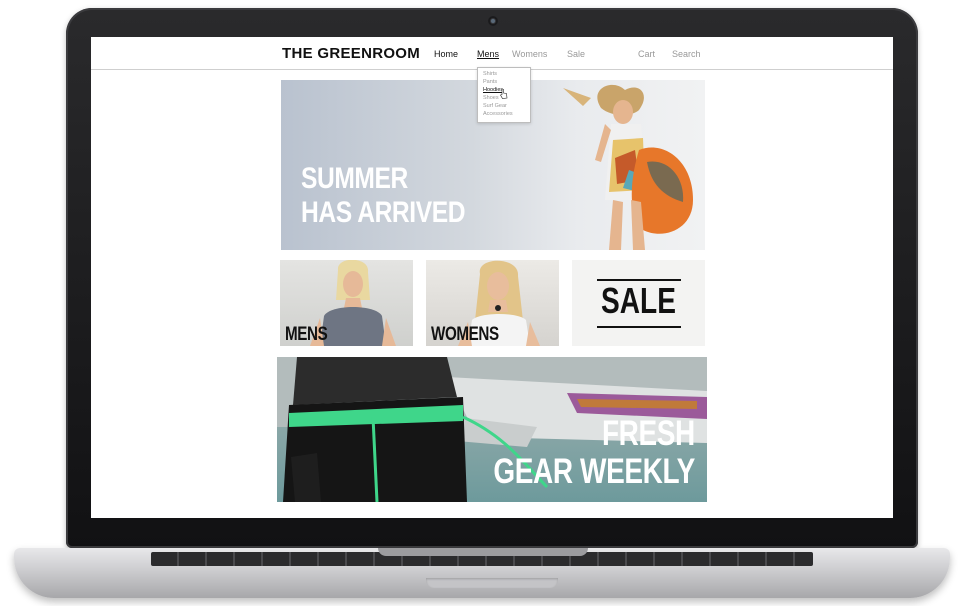 This screenshot has width=965, height=606. What do you see at coordinates (639, 327) in the screenshot?
I see `sale-bottom-rule` at bounding box center [639, 327].